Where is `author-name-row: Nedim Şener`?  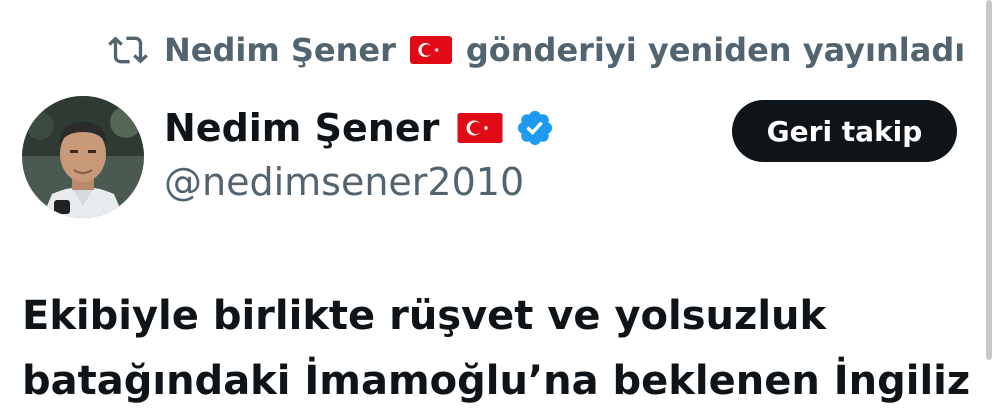
author-name-row: Nedim Şener is located at coordinates (359, 128).